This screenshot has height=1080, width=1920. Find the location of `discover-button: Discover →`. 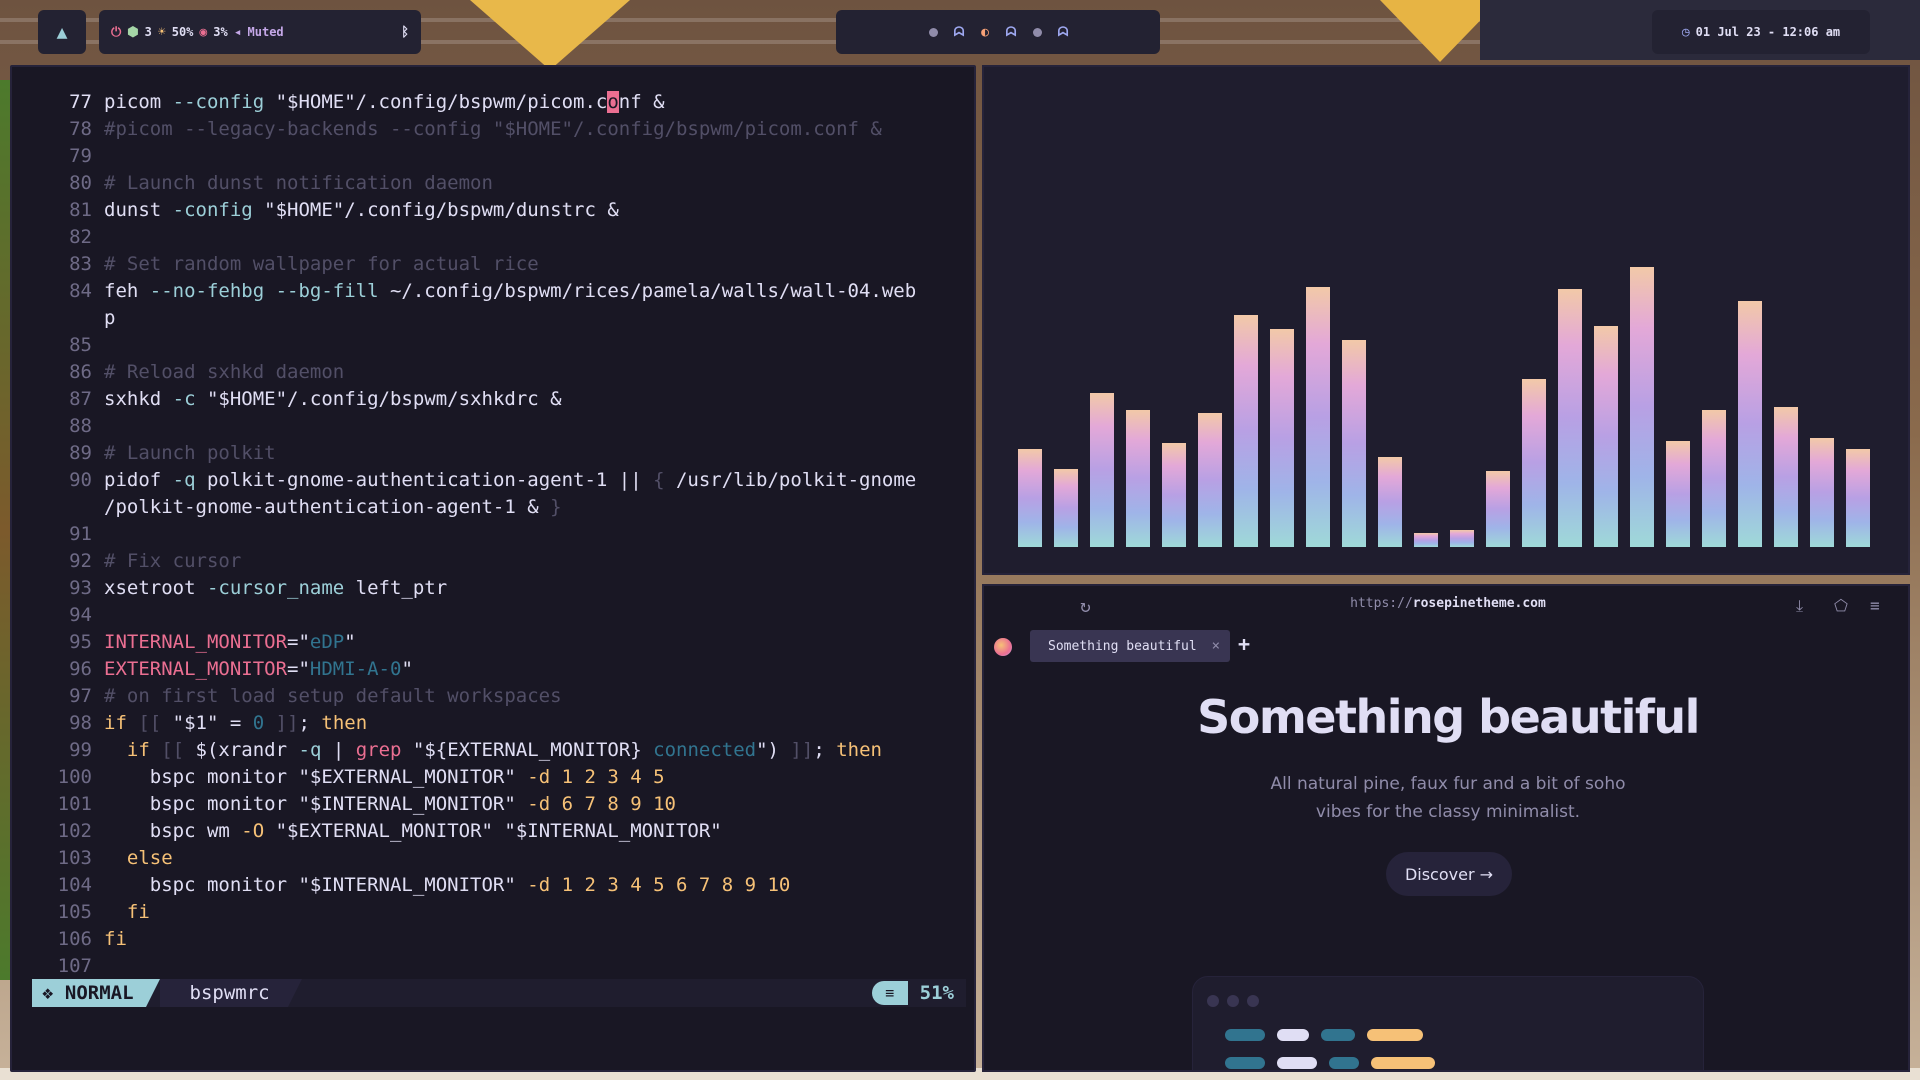

discover-button: Discover → is located at coordinates (1449, 874).